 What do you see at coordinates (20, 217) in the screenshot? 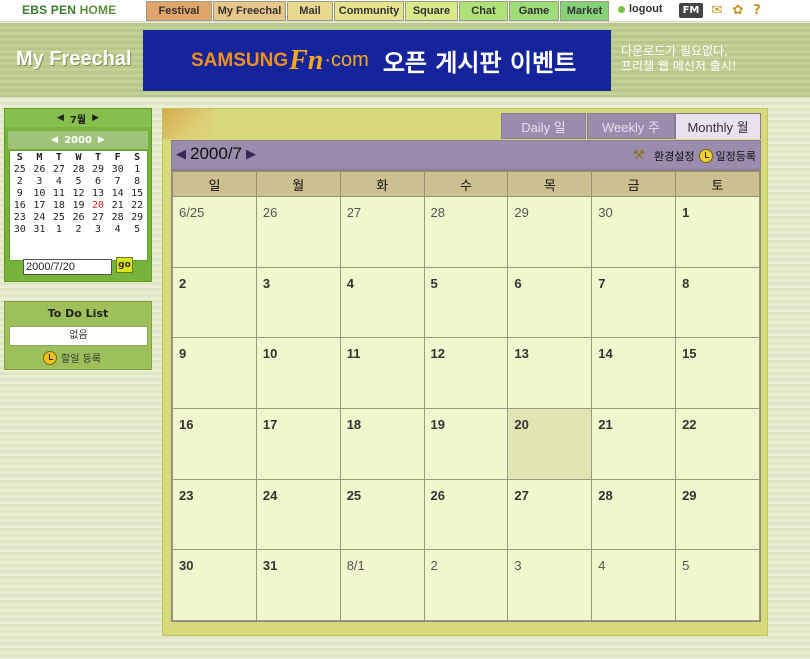
I see `mini-cal-day: 23` at bounding box center [20, 217].